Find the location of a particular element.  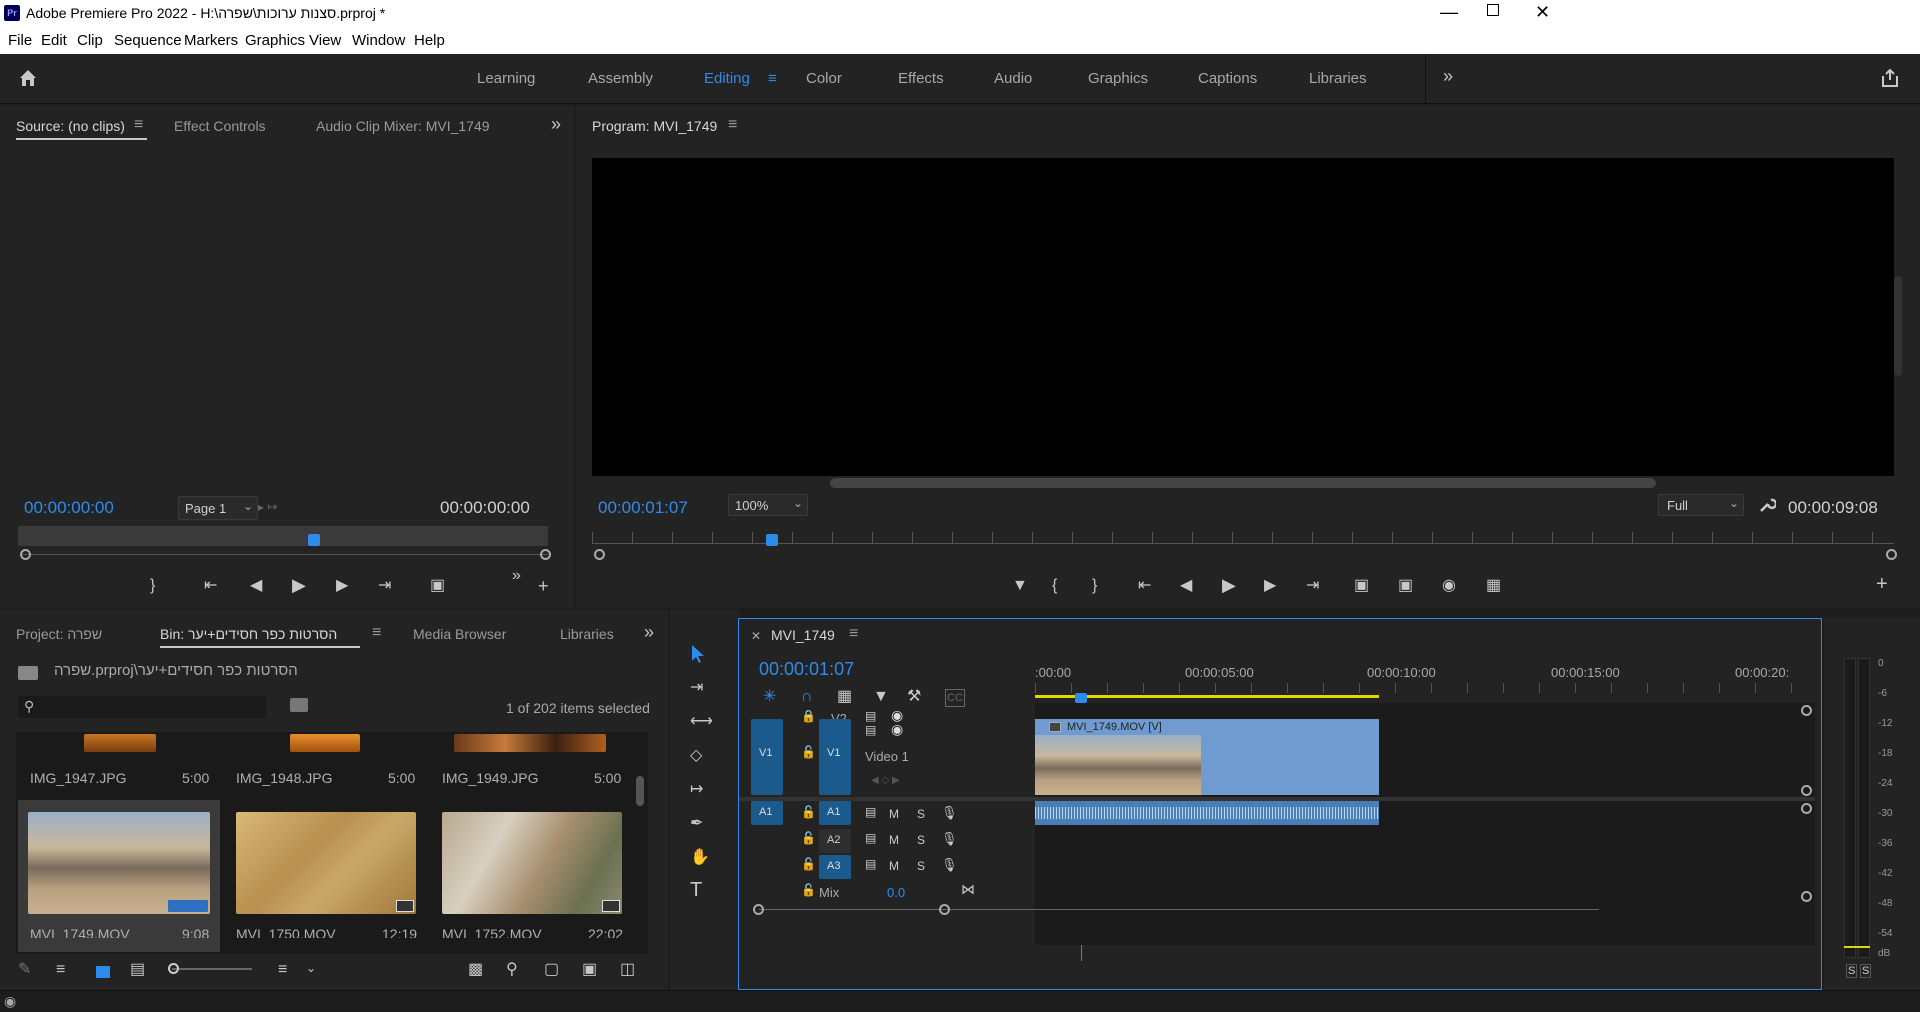

src-v1-patch: V1 is located at coordinates (767, 757).